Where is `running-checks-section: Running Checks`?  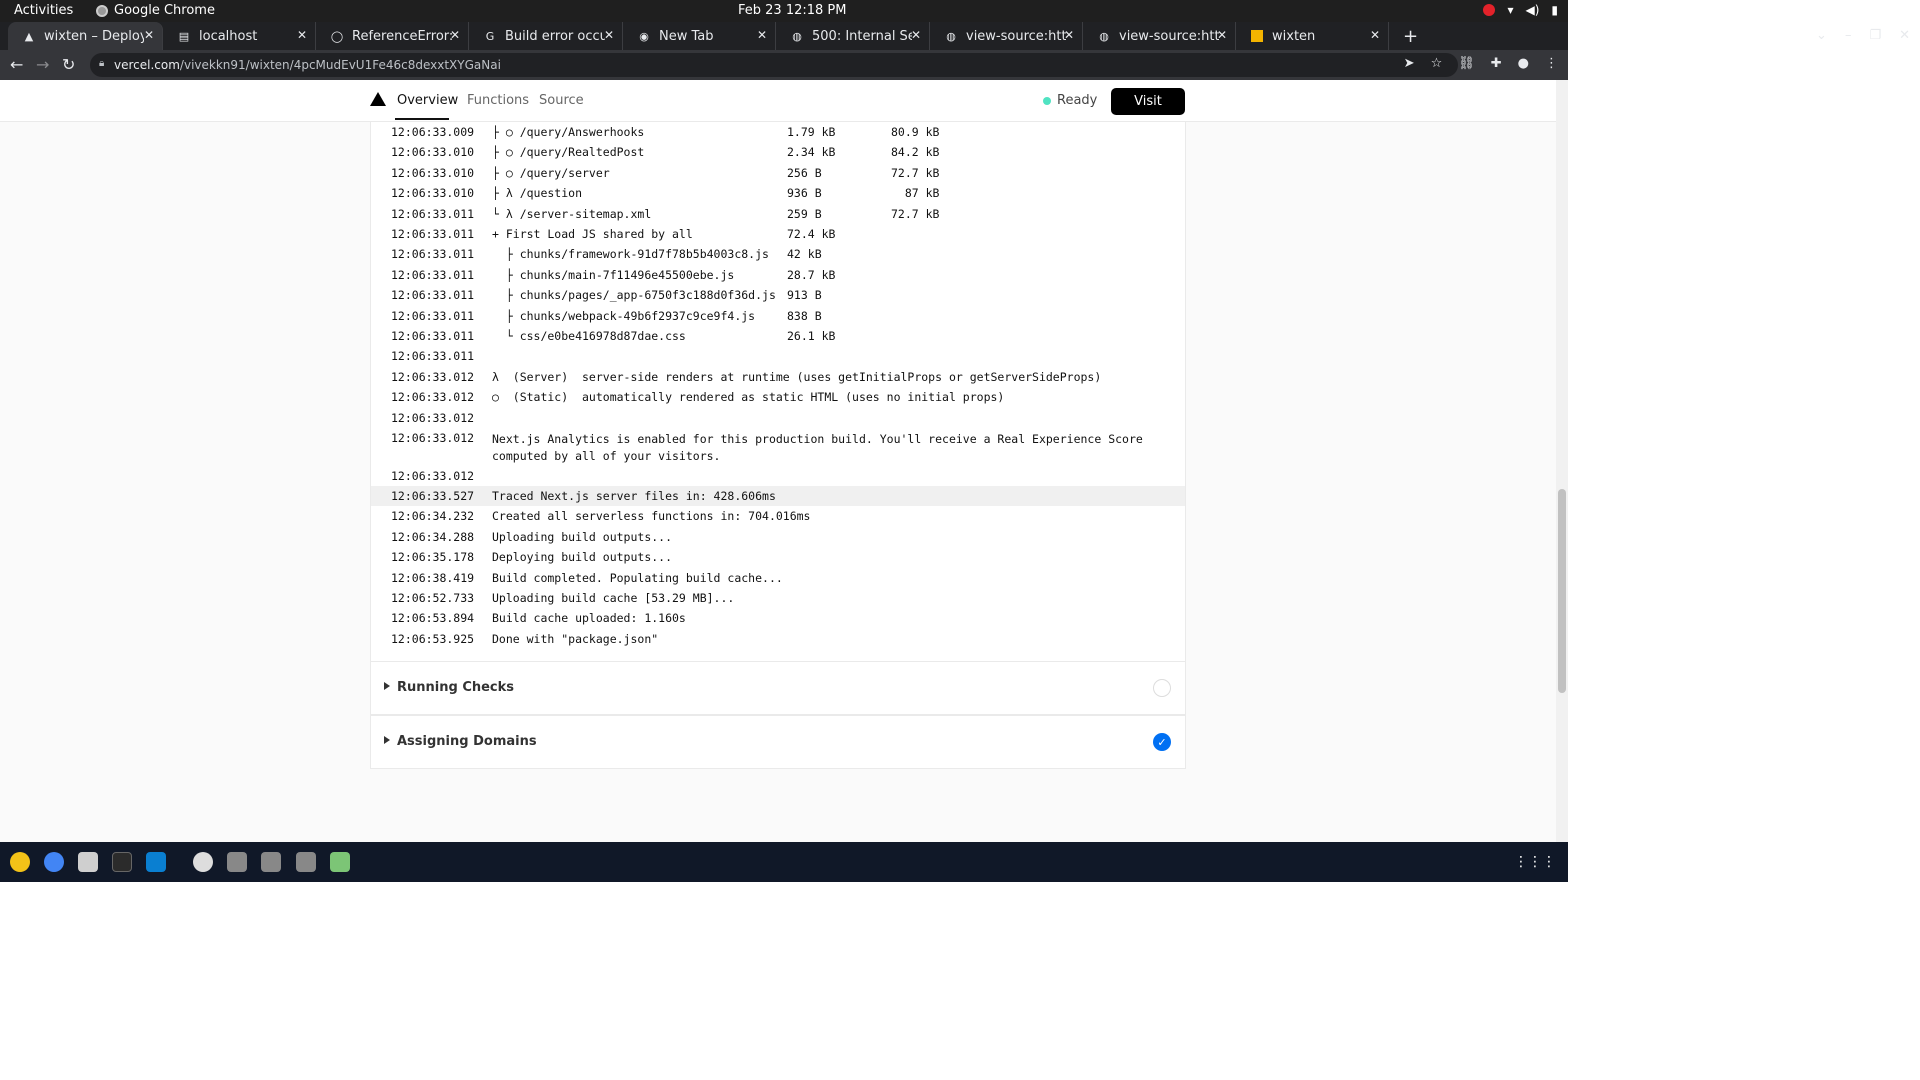 running-checks-section: Running Checks is located at coordinates (778, 688).